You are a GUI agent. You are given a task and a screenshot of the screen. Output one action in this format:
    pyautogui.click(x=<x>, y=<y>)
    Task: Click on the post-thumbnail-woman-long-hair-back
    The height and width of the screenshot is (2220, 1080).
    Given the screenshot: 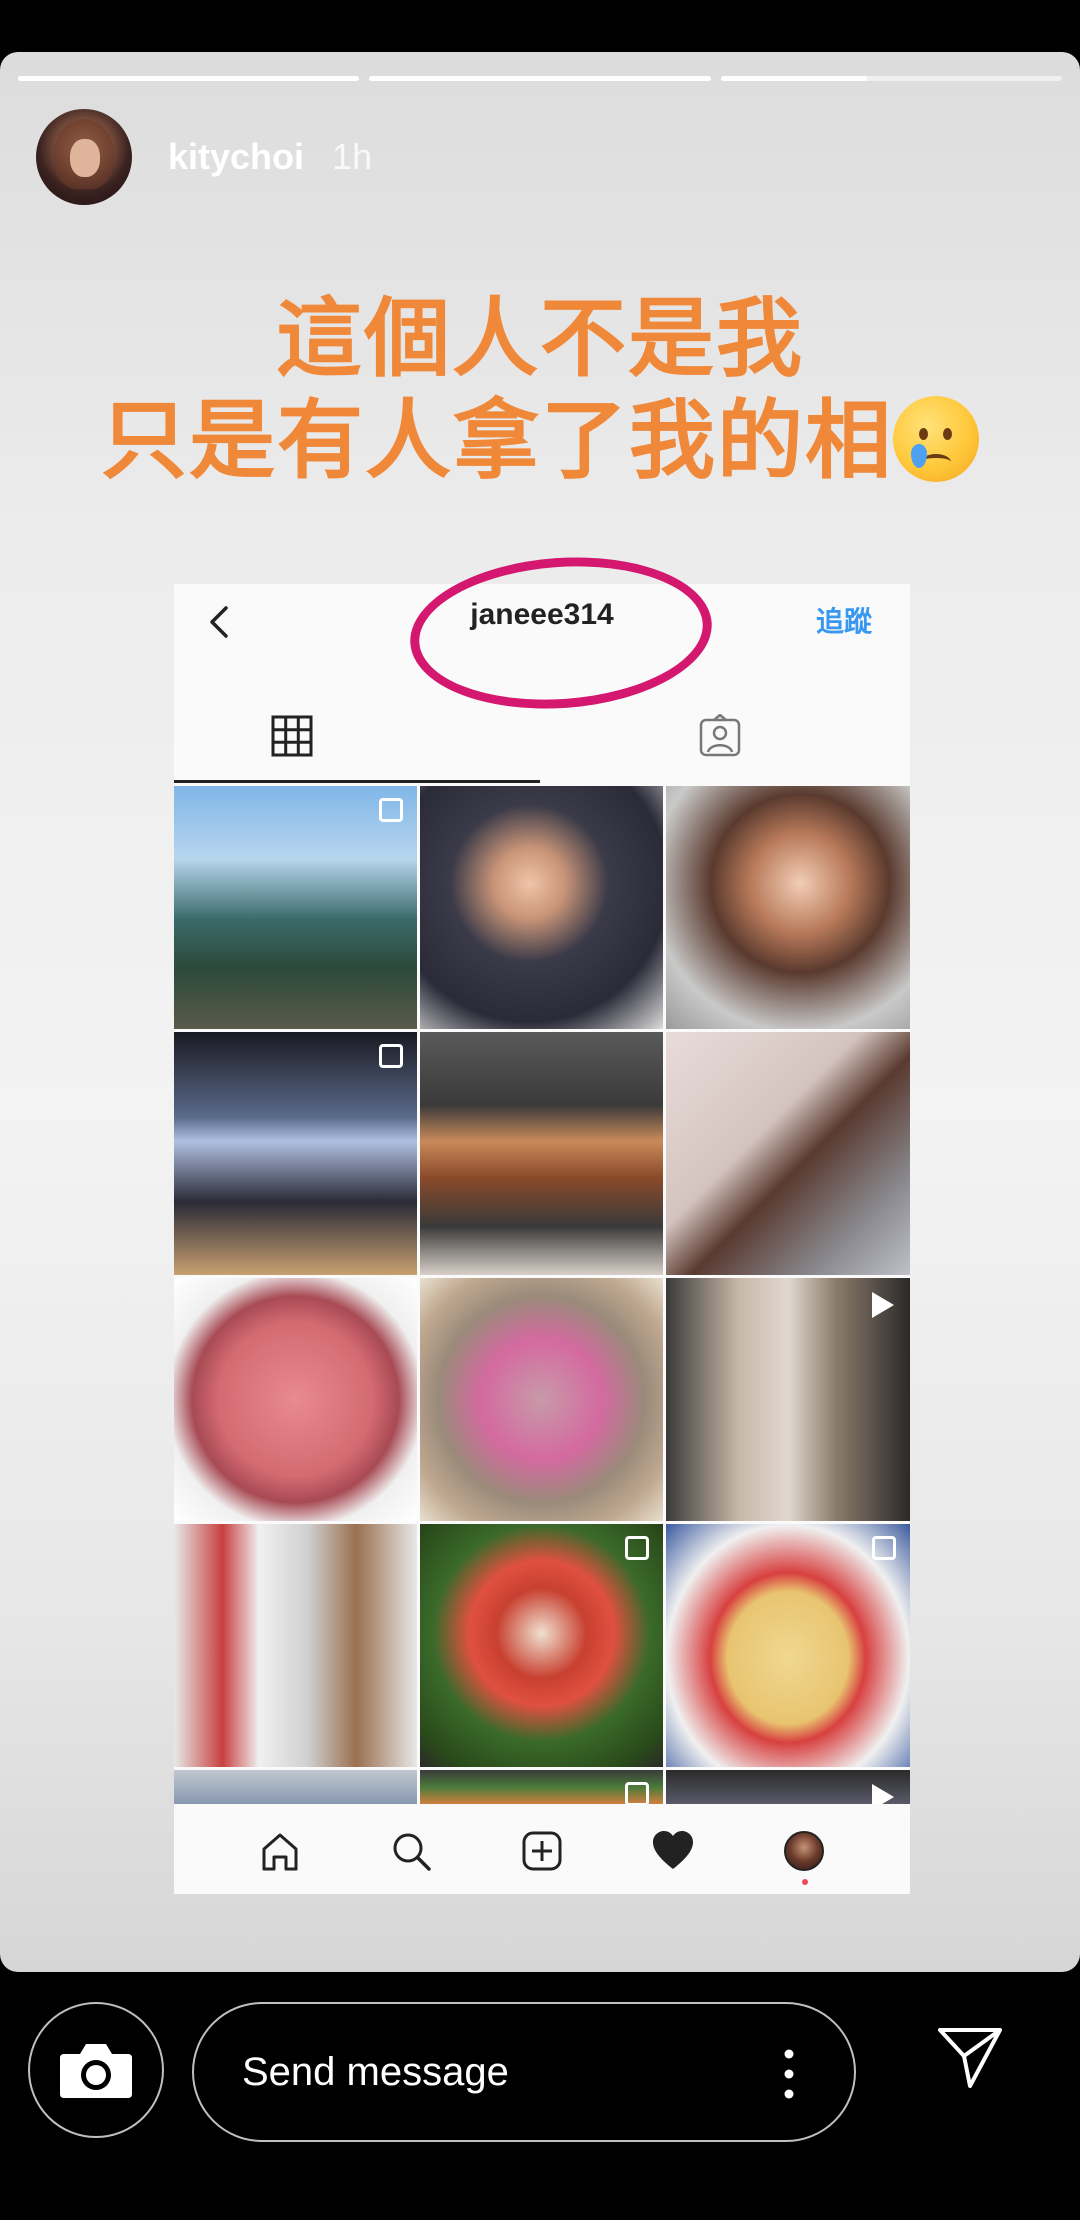 What is the action you would take?
    pyautogui.click(x=788, y=1153)
    